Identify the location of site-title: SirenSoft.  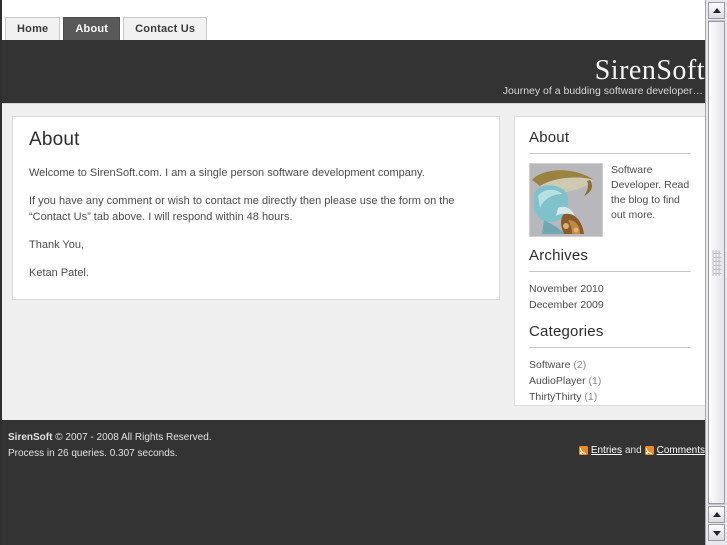
(649, 70).